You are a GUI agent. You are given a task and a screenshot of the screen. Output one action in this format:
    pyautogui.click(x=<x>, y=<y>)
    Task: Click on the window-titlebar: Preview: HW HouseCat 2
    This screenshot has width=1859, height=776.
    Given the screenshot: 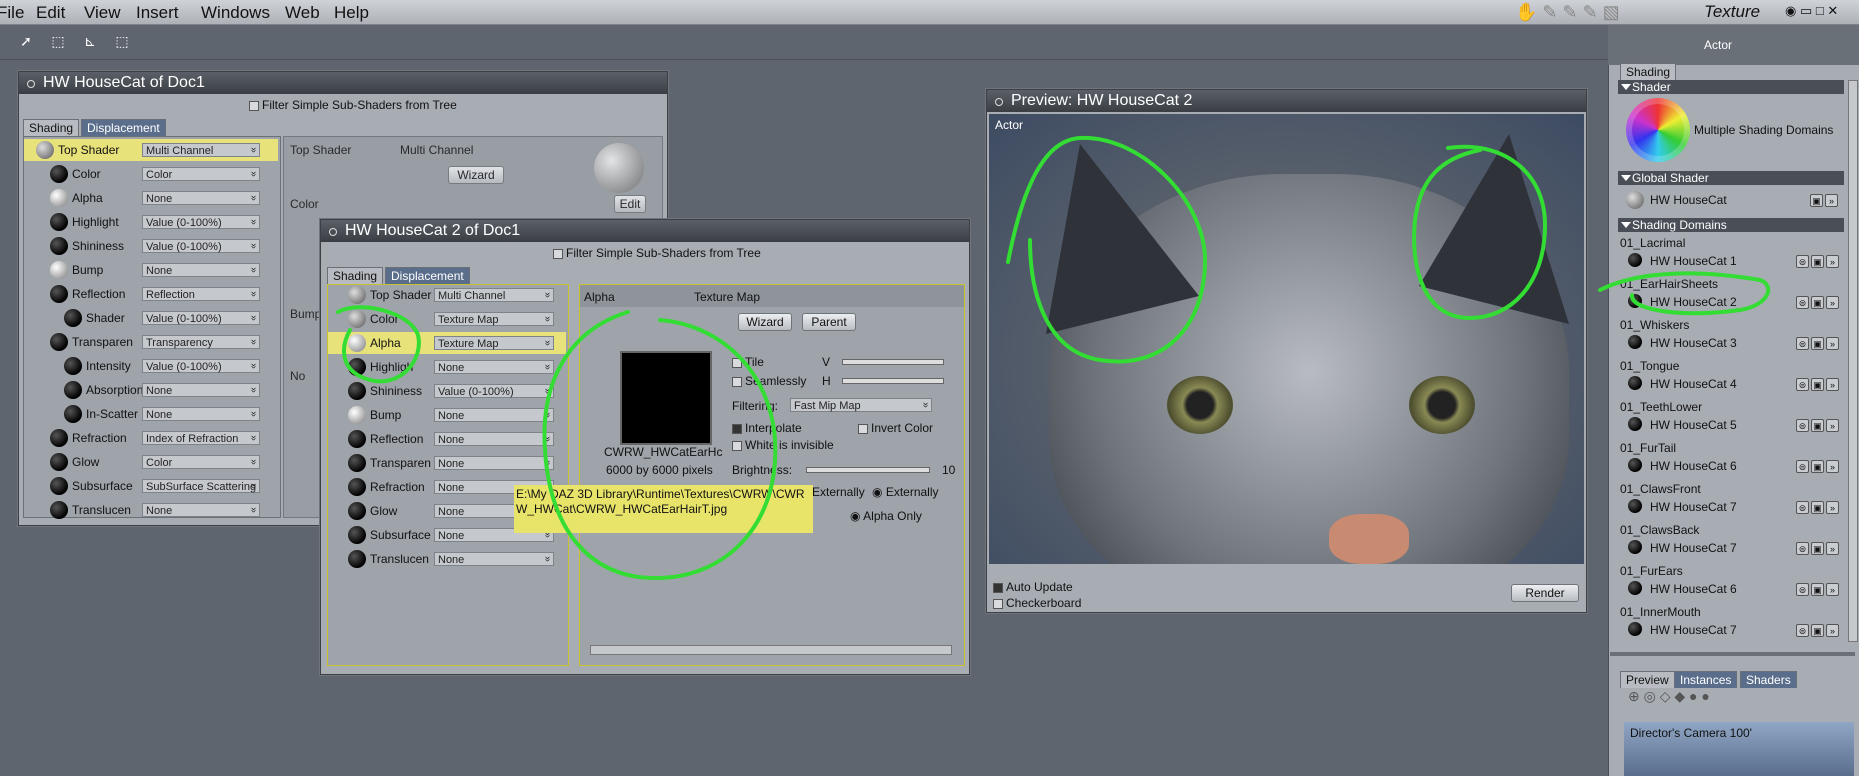 What is the action you would take?
    pyautogui.click(x=1286, y=101)
    